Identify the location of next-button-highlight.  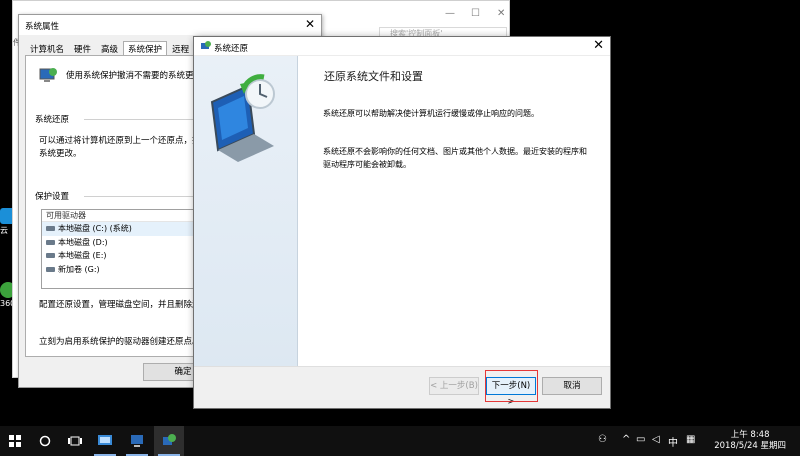
(511, 386).